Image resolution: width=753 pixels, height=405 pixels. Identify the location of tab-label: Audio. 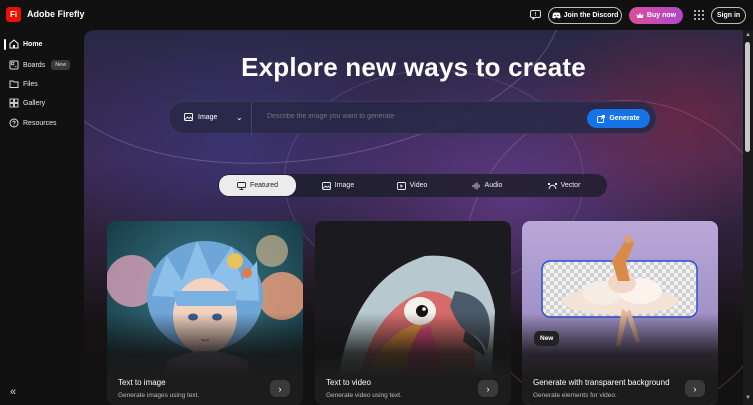
(493, 185).